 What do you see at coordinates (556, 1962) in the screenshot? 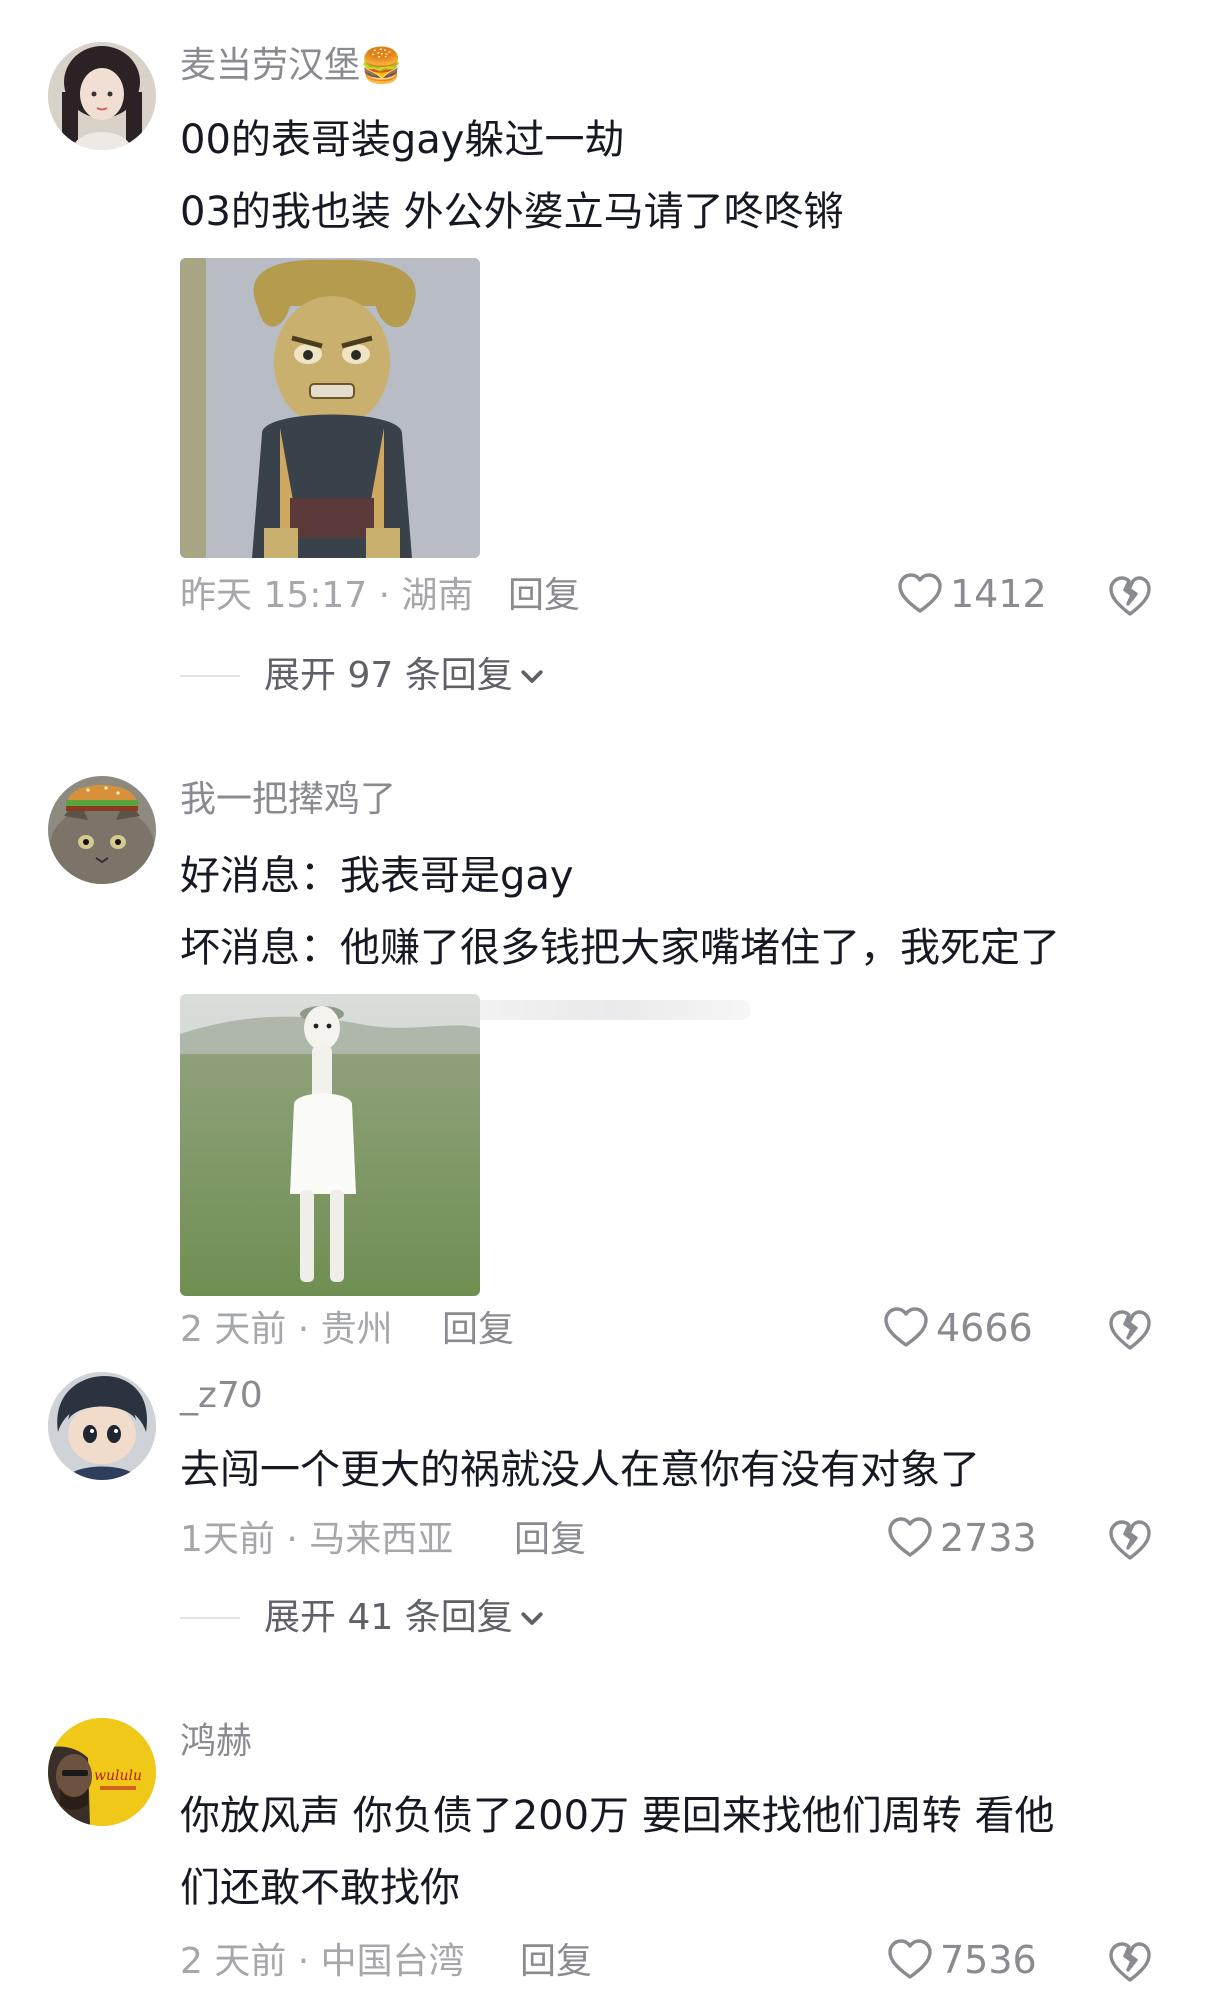
I see `reply-button: 回复` at bounding box center [556, 1962].